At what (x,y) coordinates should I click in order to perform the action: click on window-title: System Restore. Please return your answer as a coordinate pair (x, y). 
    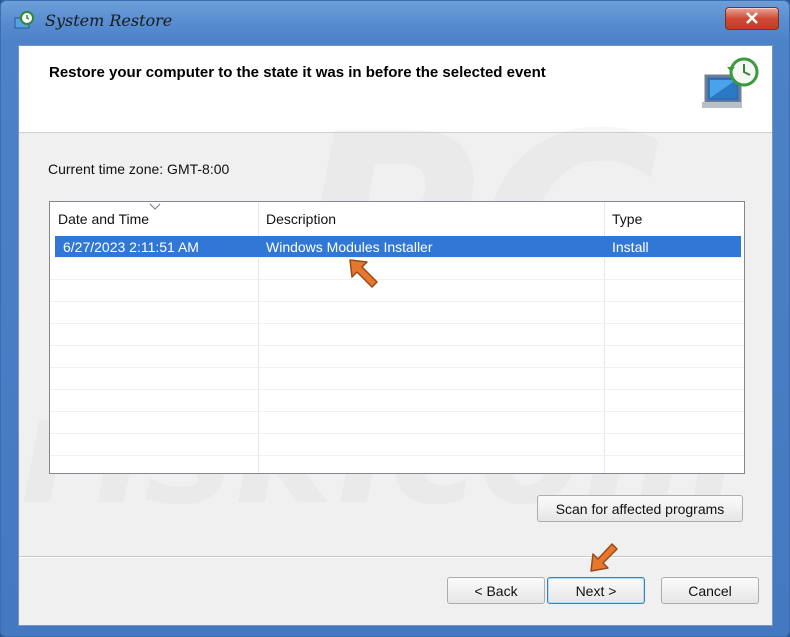
    Looking at the image, I should click on (109, 20).